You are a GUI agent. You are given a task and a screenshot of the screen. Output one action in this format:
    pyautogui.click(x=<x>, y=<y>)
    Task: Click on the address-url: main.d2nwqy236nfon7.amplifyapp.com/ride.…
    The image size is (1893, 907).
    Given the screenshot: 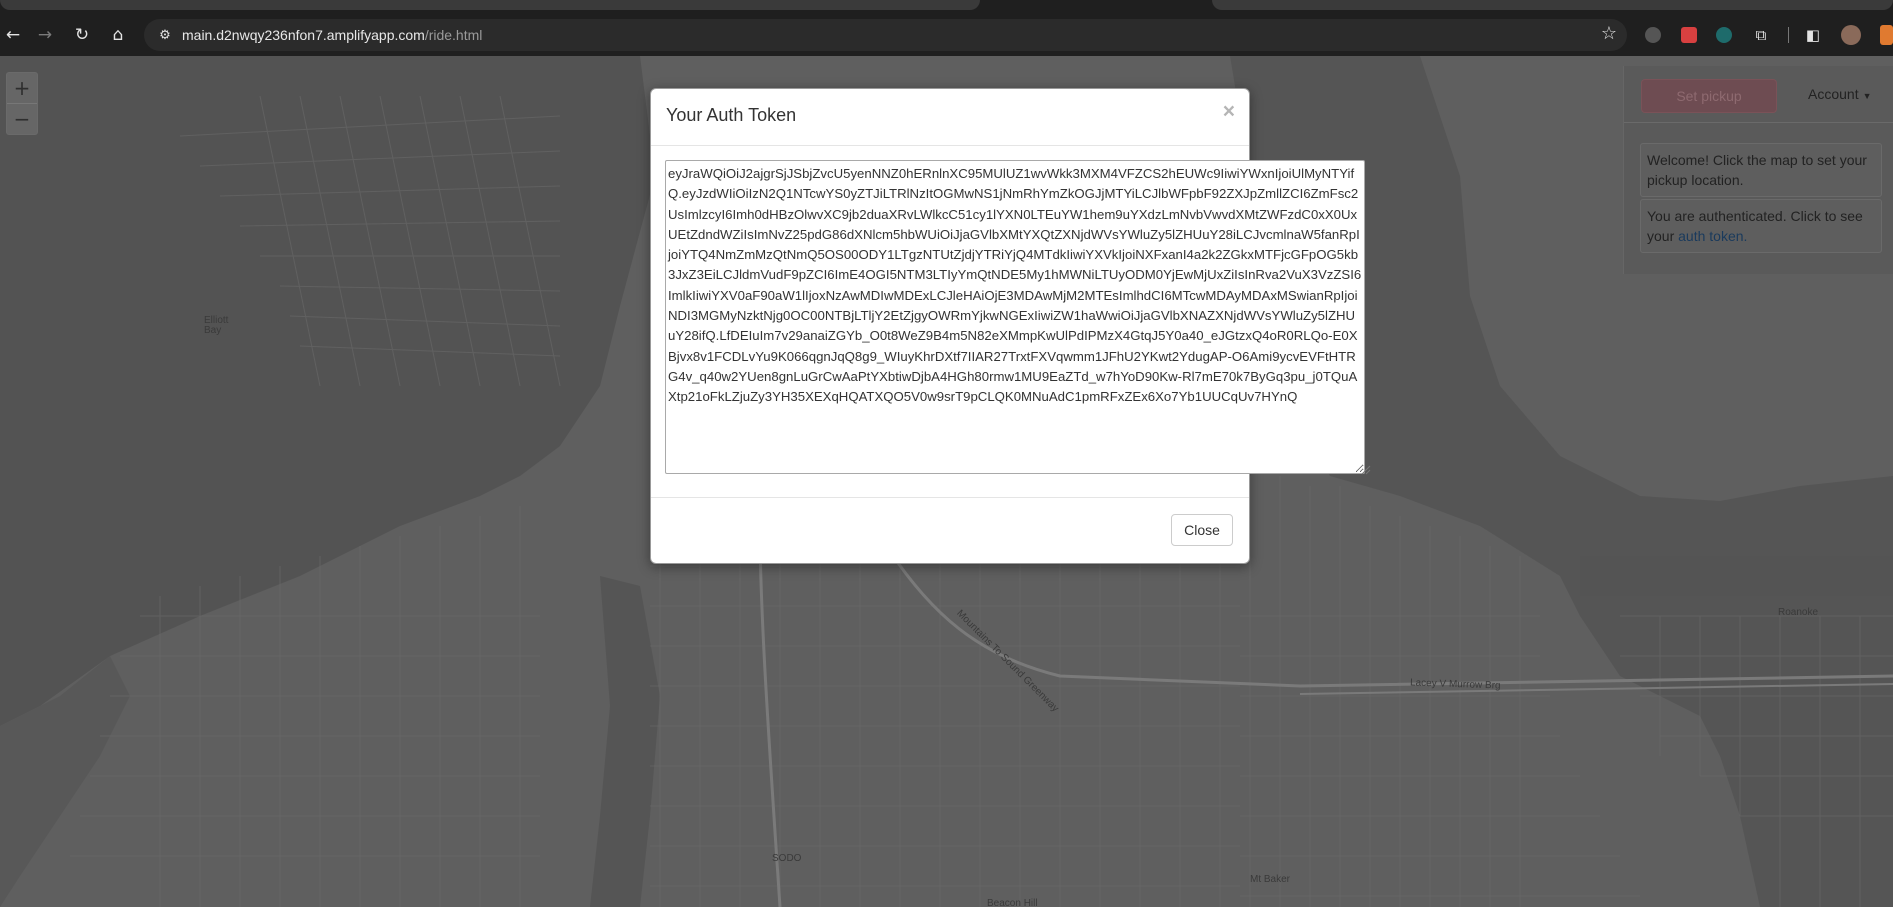 What is the action you would take?
    pyautogui.click(x=332, y=35)
    